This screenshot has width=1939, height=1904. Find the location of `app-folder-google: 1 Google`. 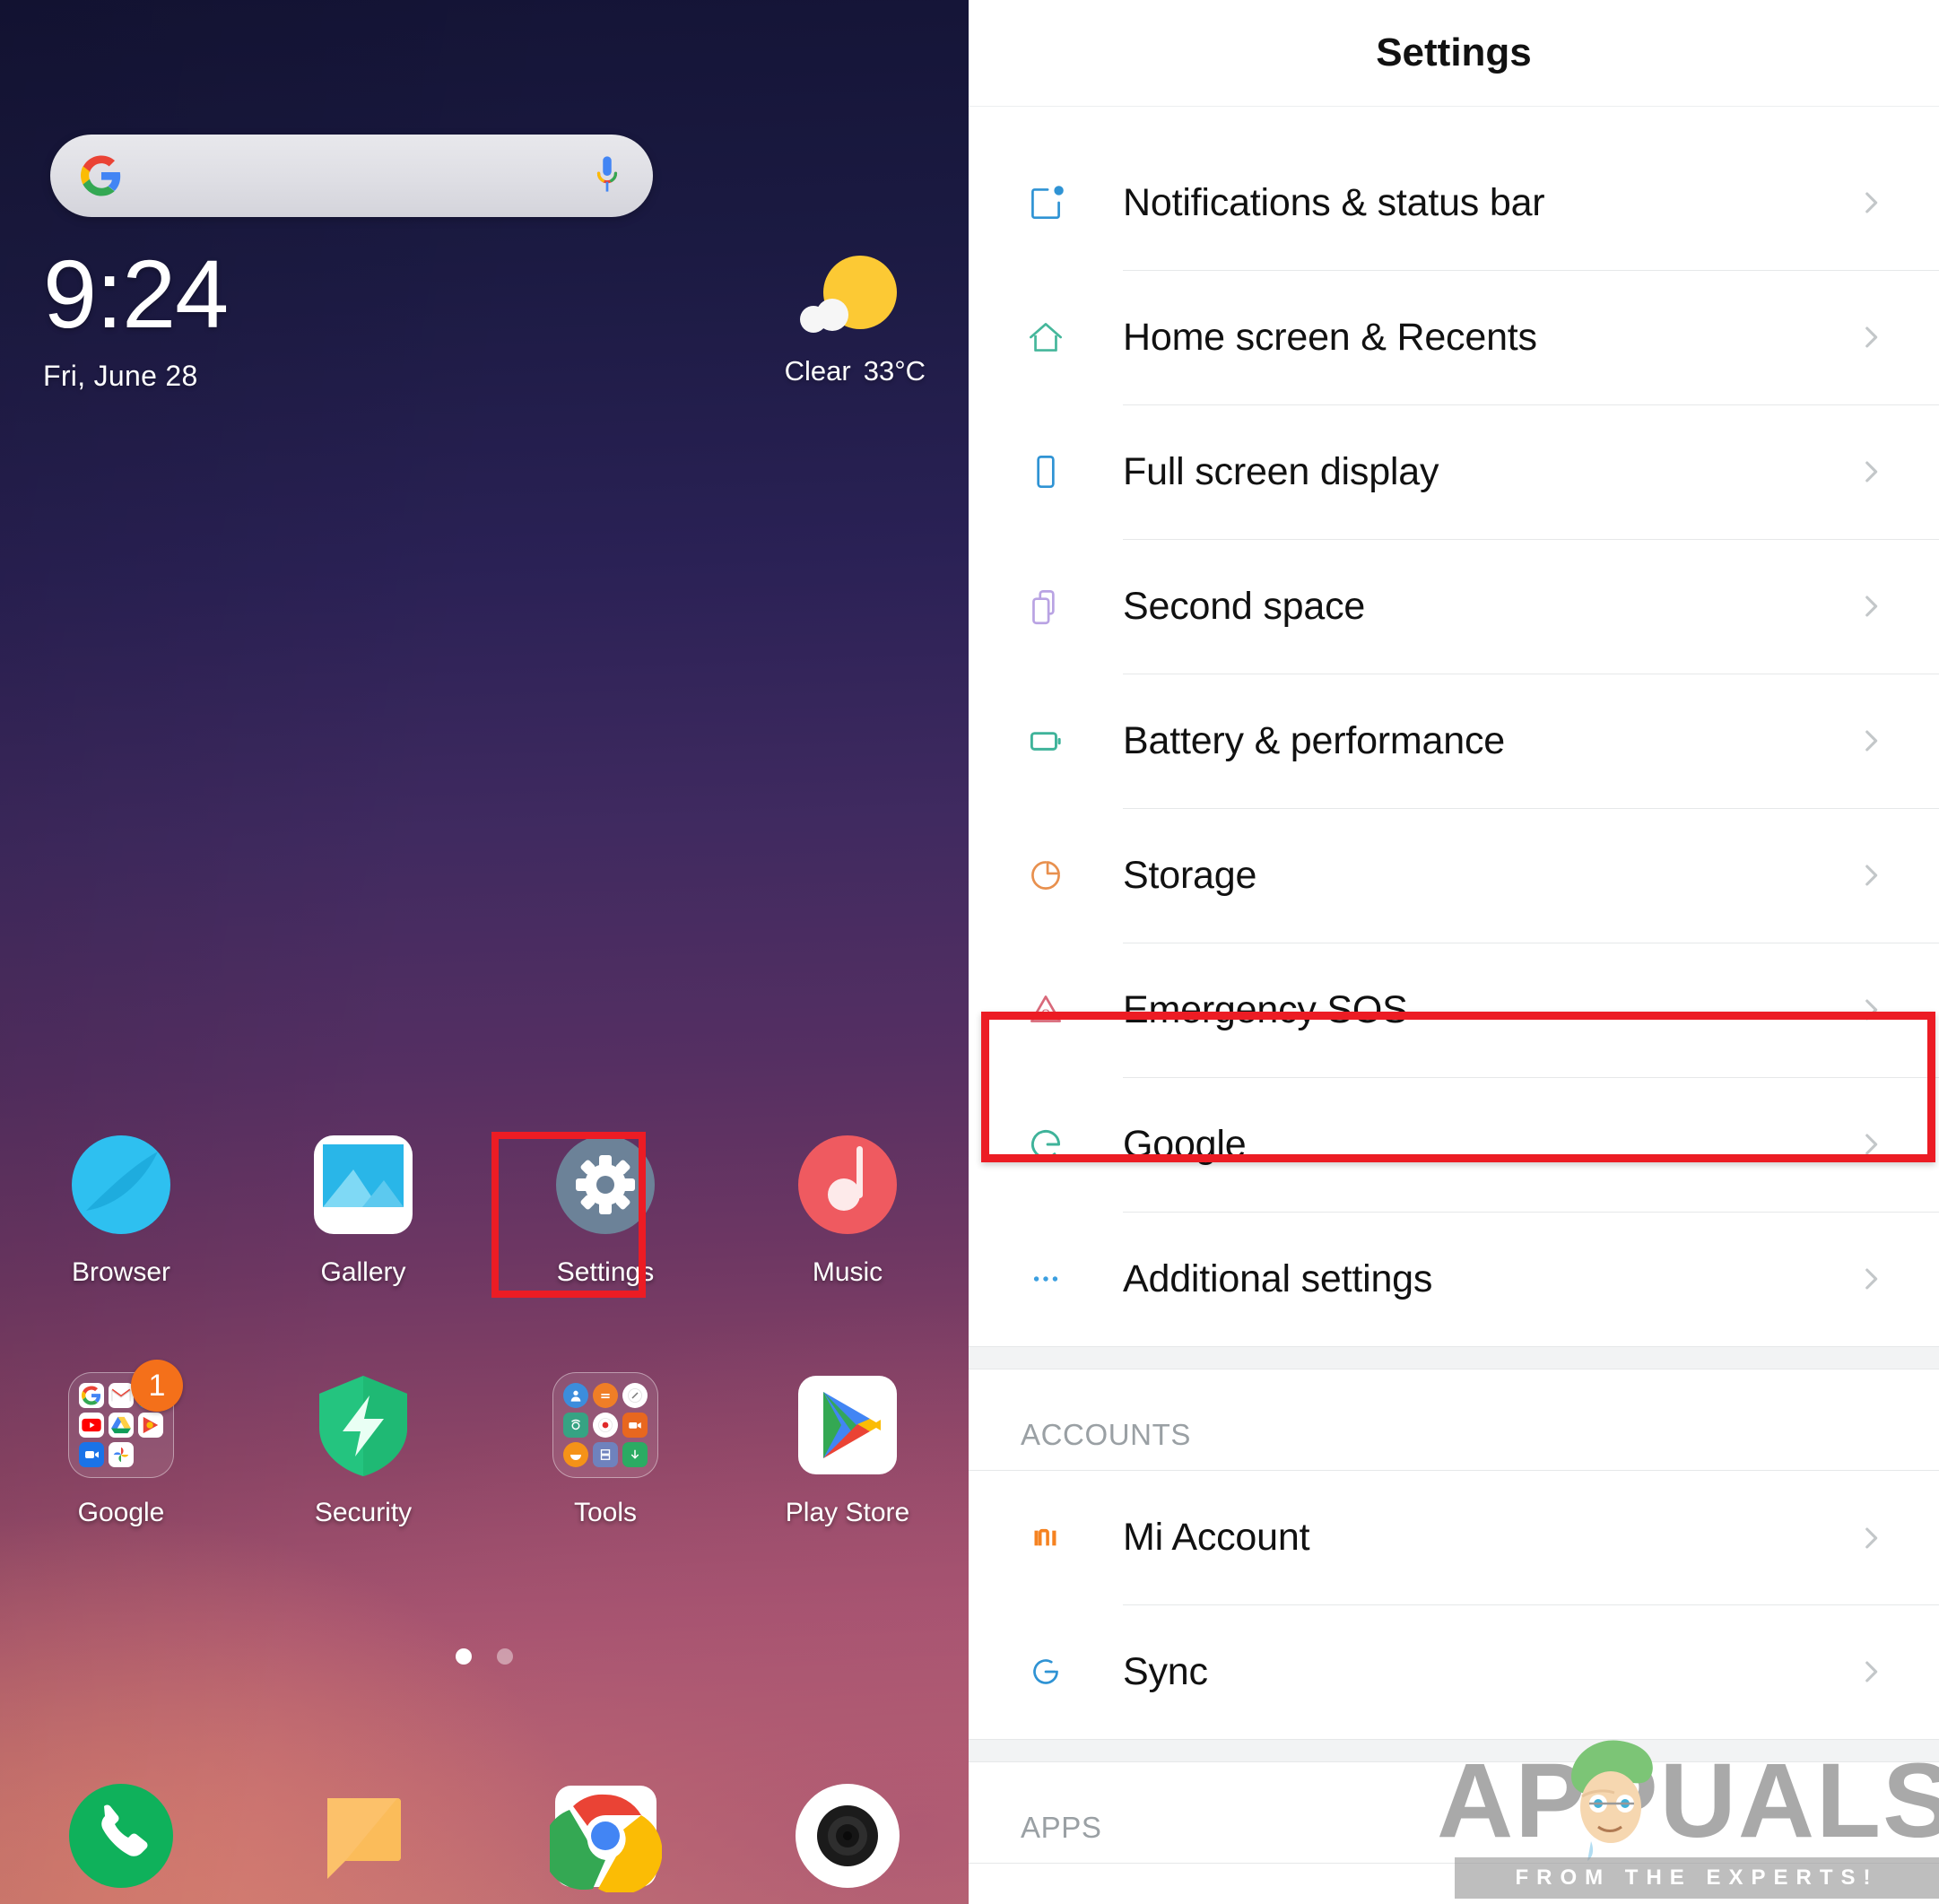

app-folder-google: 1 Google is located at coordinates (121, 1444).